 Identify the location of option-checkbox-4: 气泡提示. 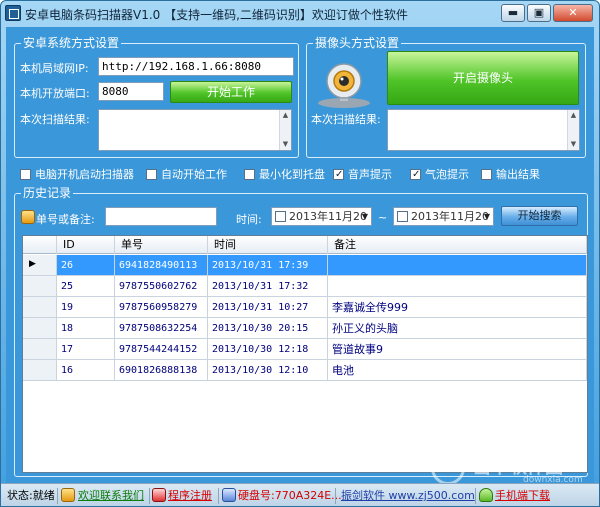
(439, 174).